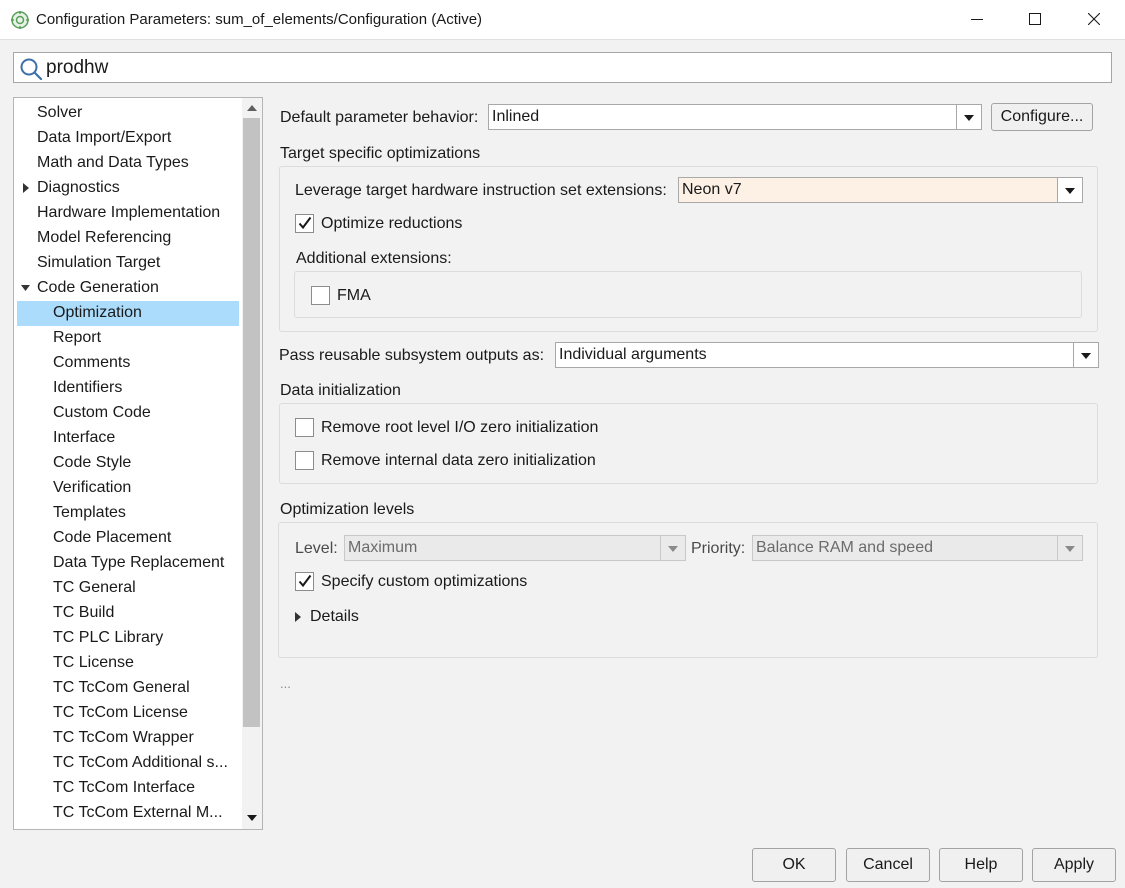 The height and width of the screenshot is (888, 1125). What do you see at coordinates (515, 548) in the screenshot?
I see `level-dropdown: Maximum` at bounding box center [515, 548].